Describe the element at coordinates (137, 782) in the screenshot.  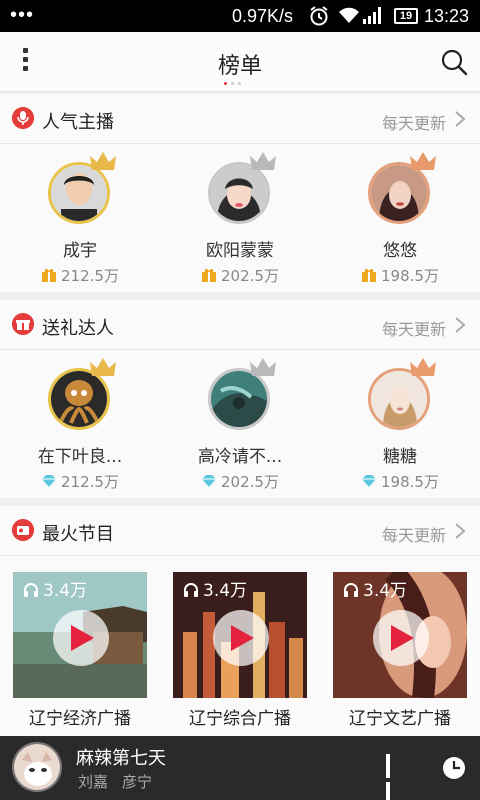
I see `artist-name: 彦宁` at that location.